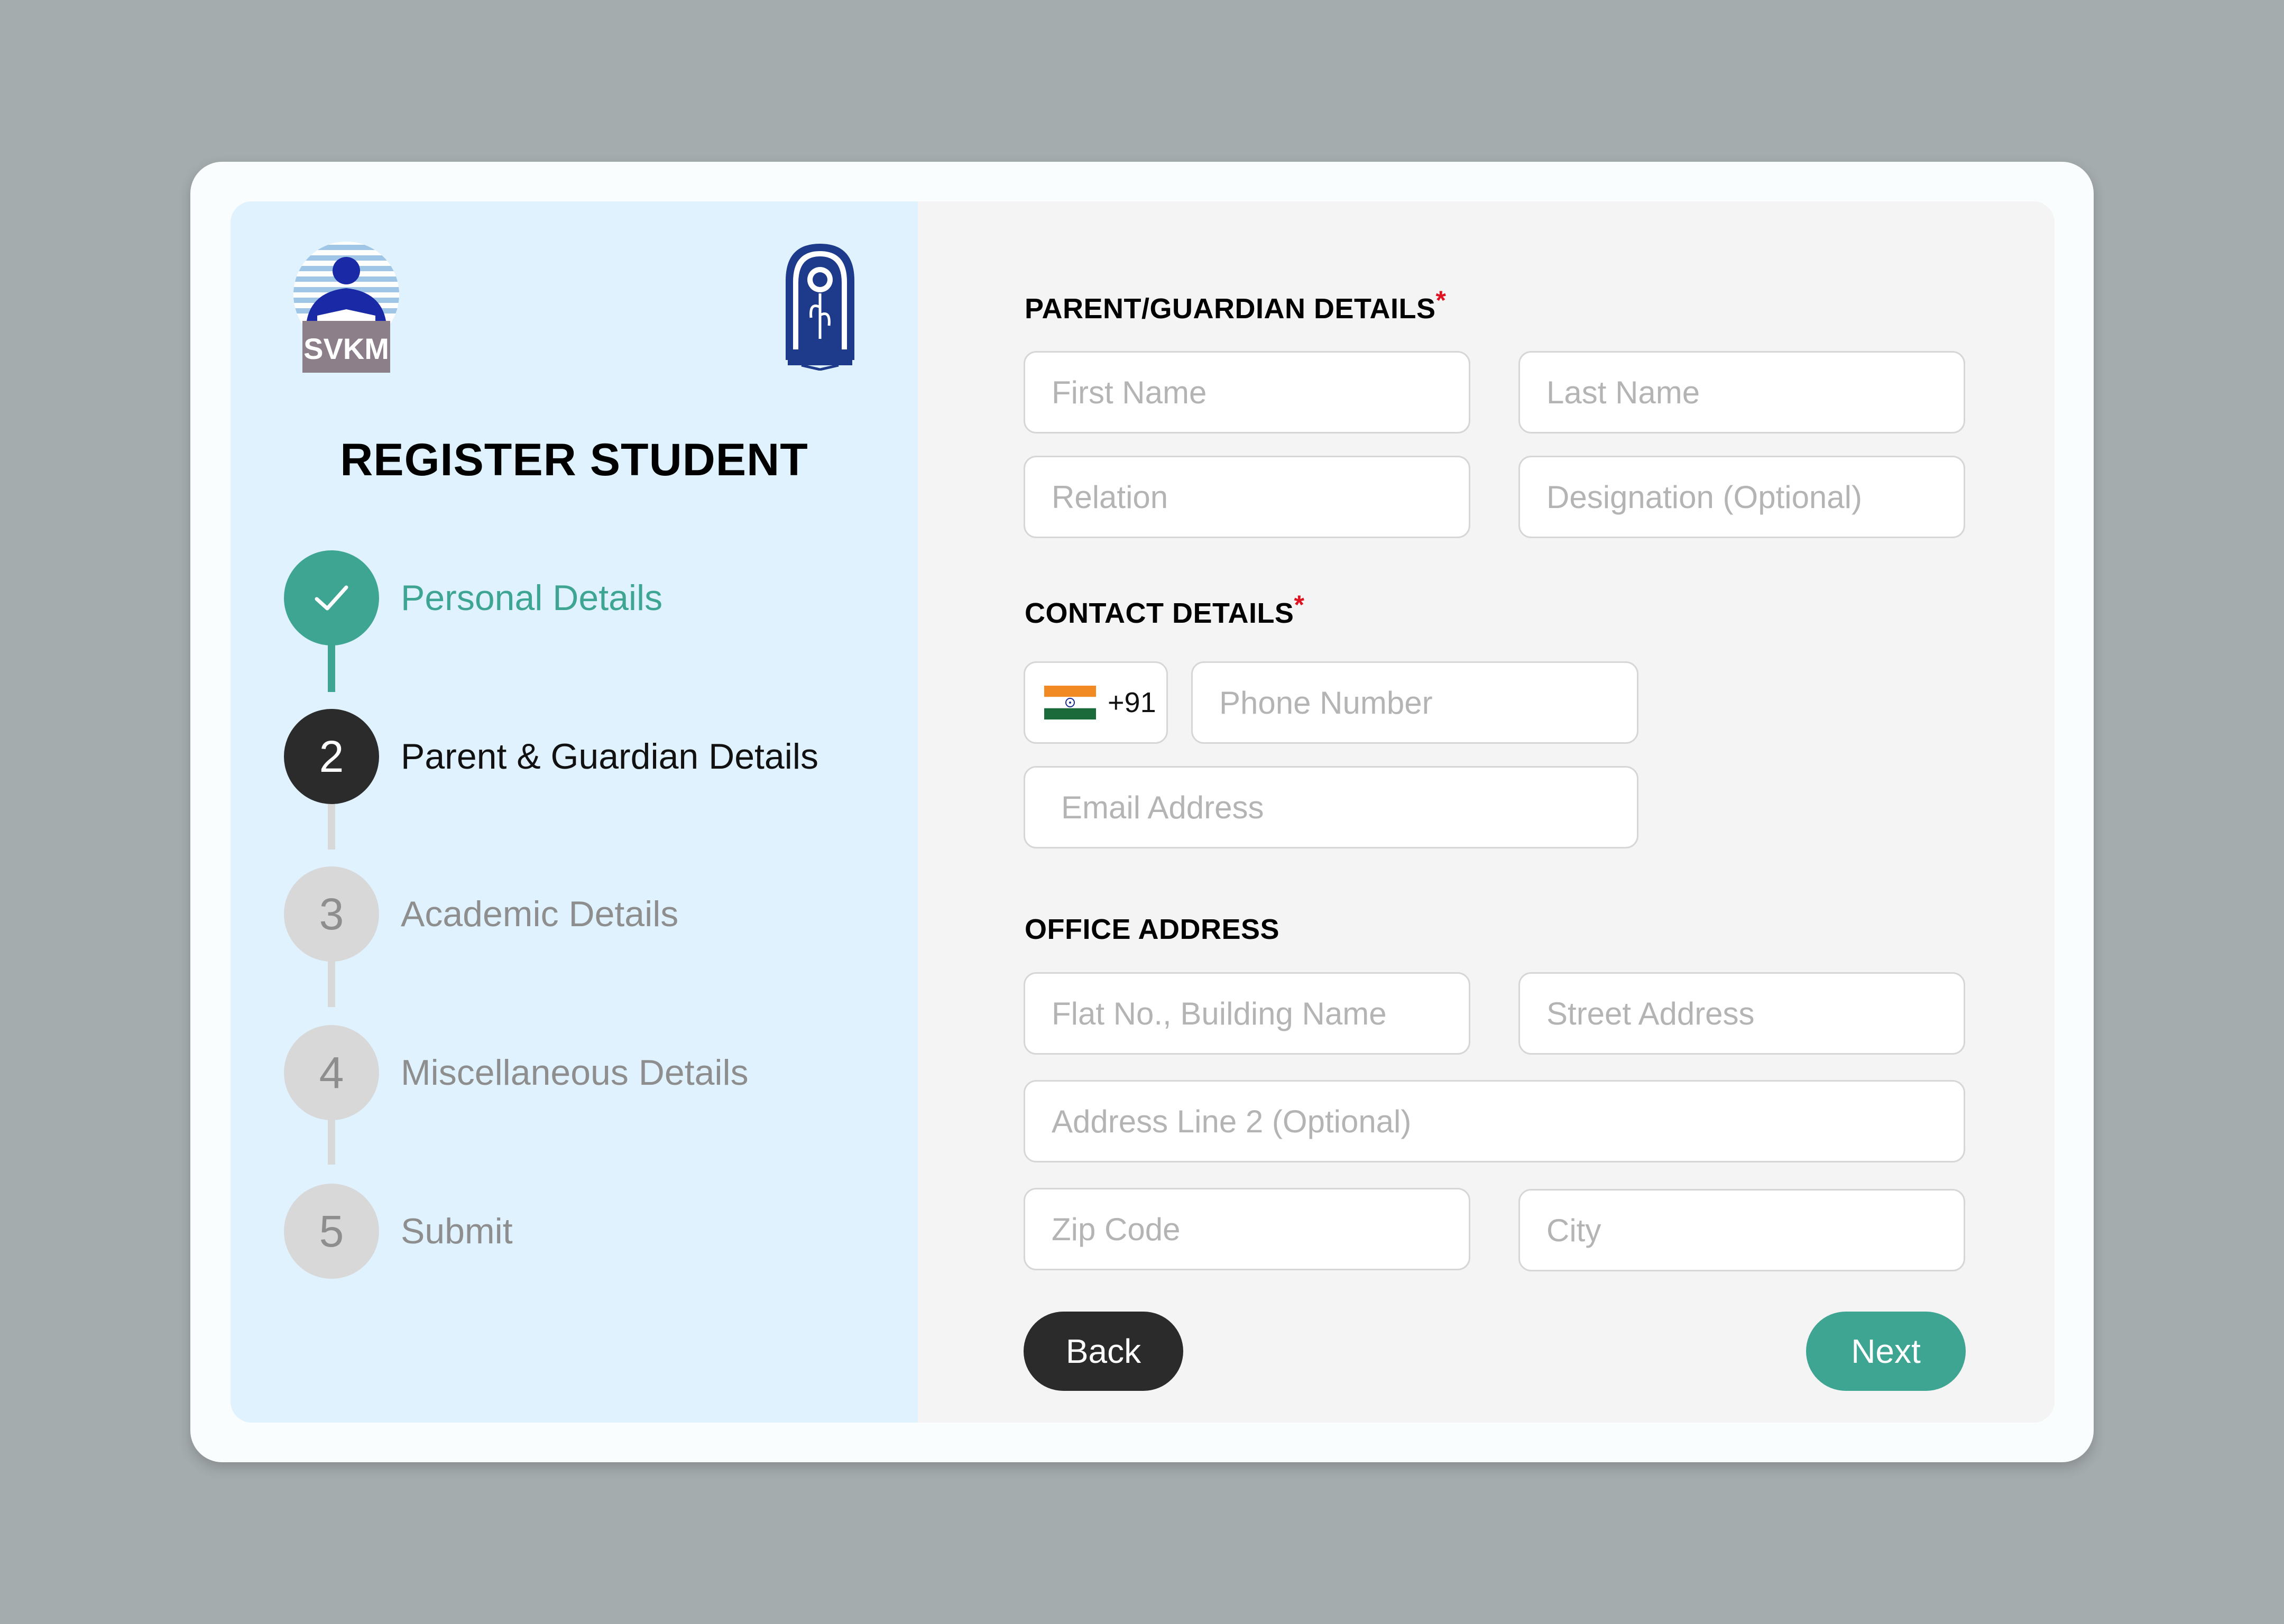 This screenshot has width=2284, height=1624. What do you see at coordinates (1159, 613) in the screenshot?
I see `contact-section-title-text: CONTACT DETAILS` at bounding box center [1159, 613].